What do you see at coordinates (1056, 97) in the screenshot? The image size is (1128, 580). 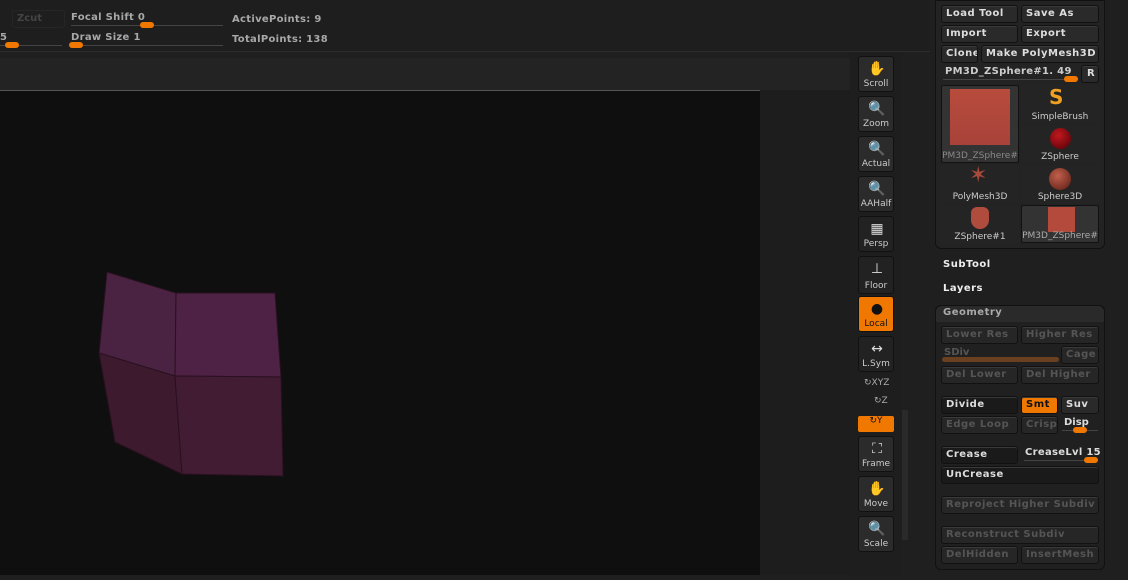 I see `simplebrush-icon: S` at bounding box center [1056, 97].